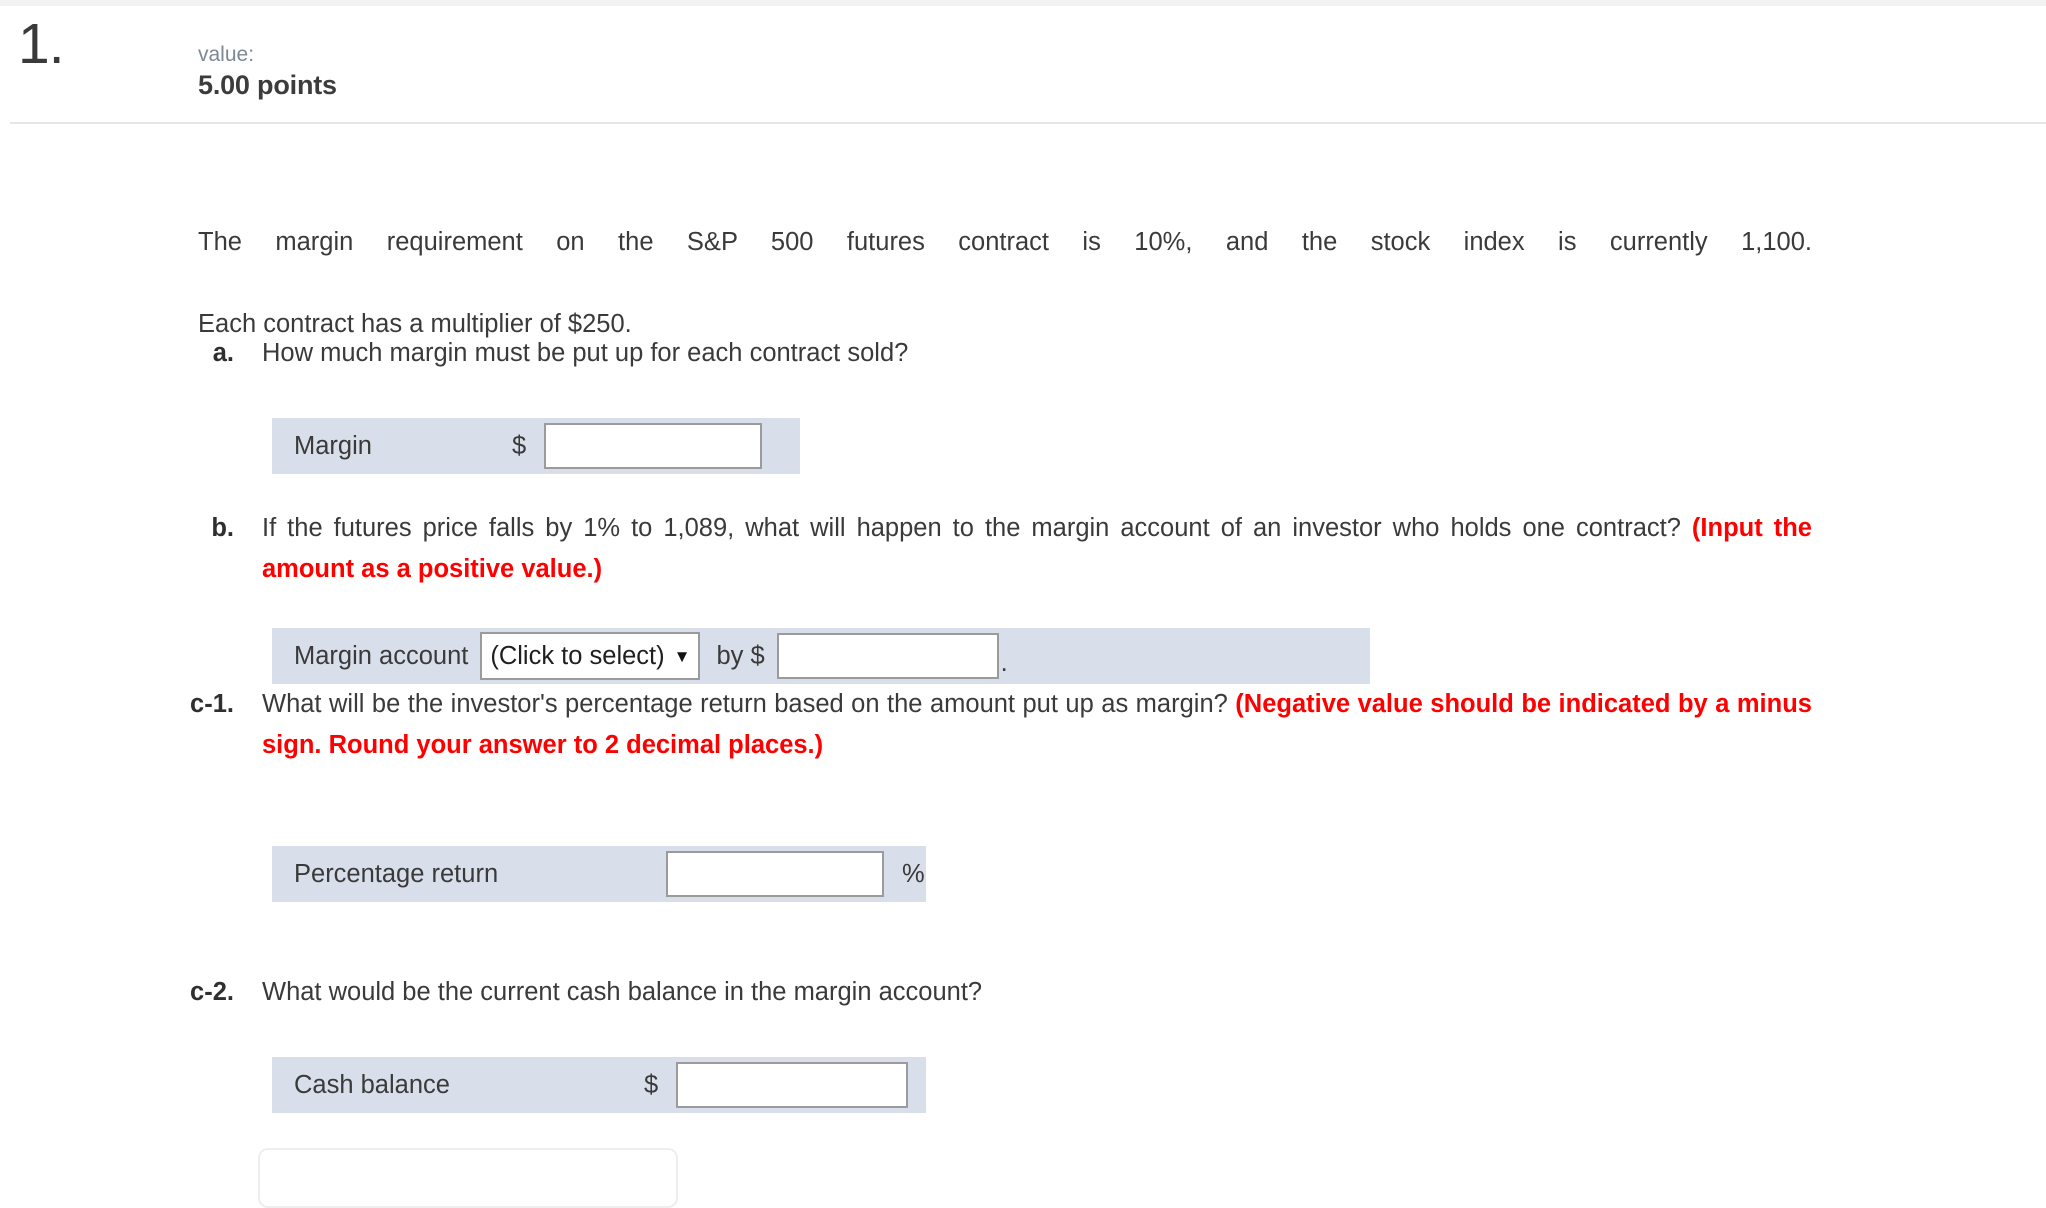 This screenshot has width=2046, height=1208. Describe the element at coordinates (267, 85) in the screenshot. I see `points-value: 5.00 points` at that location.